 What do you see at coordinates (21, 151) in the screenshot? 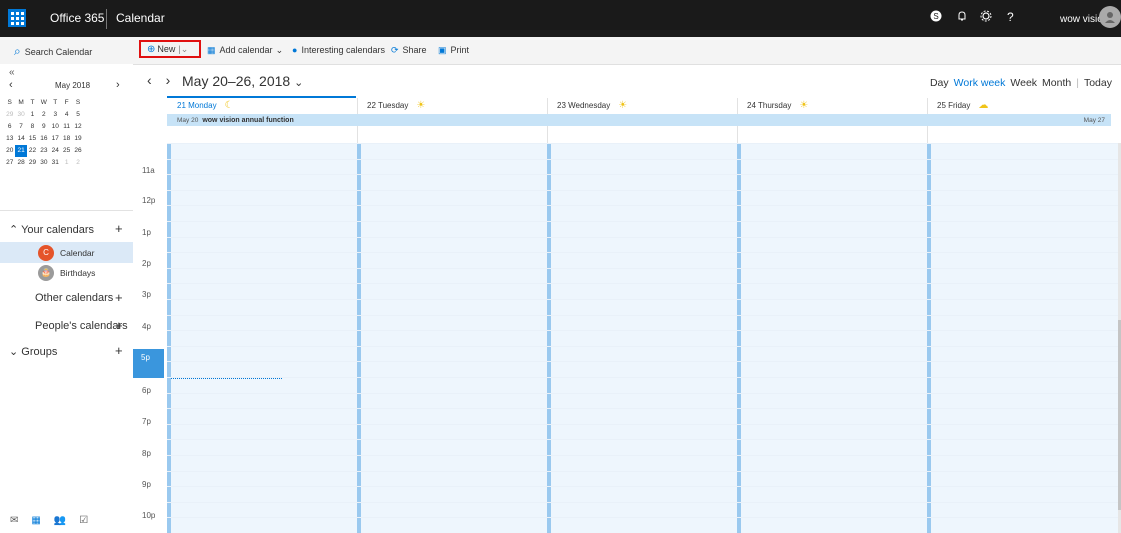
I see `mini-calendar-day: 21` at bounding box center [21, 151].